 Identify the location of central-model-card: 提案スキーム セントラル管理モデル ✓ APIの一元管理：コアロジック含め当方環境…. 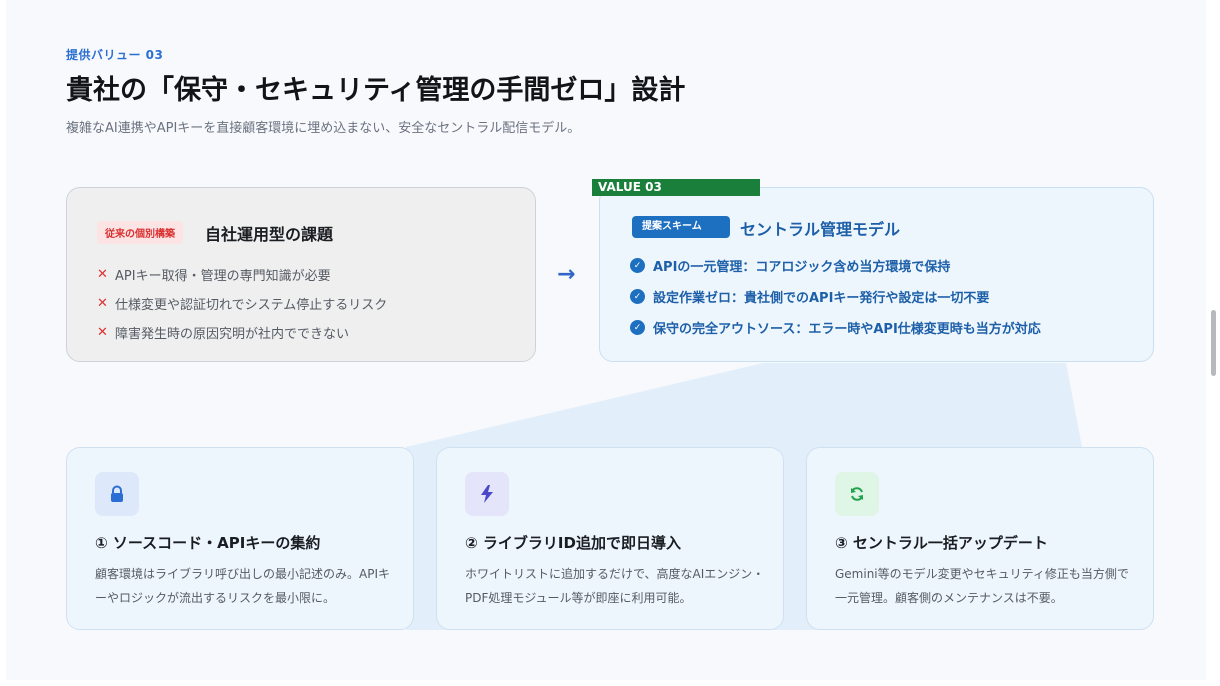
(876, 274).